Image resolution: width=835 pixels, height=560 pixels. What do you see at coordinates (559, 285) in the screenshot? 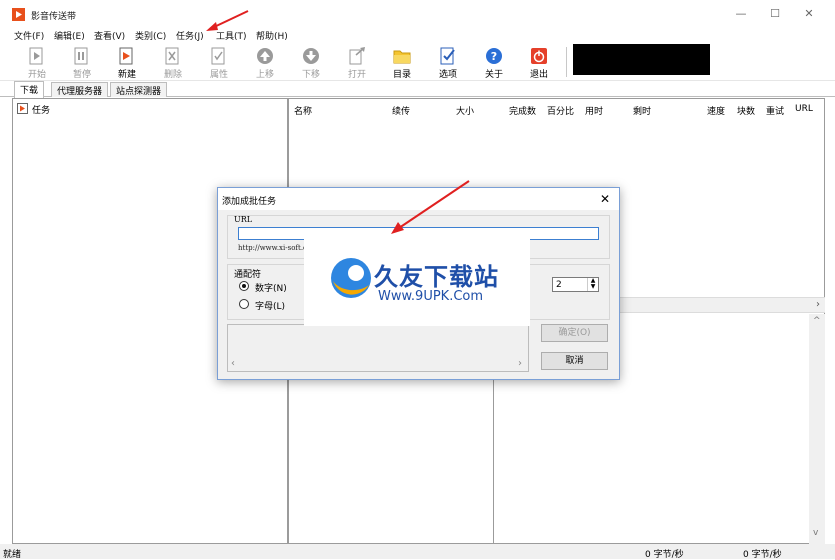
I see `spinner-value: 2` at bounding box center [559, 285].